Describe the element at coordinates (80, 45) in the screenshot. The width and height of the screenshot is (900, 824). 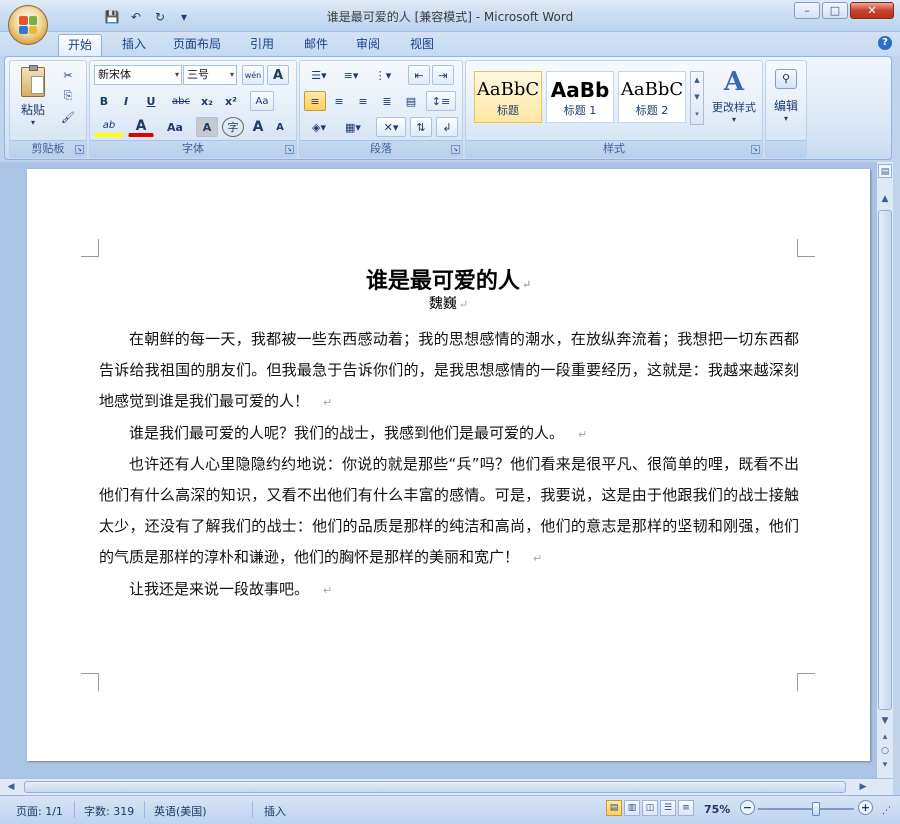
I see `tab-home: 开始` at that location.